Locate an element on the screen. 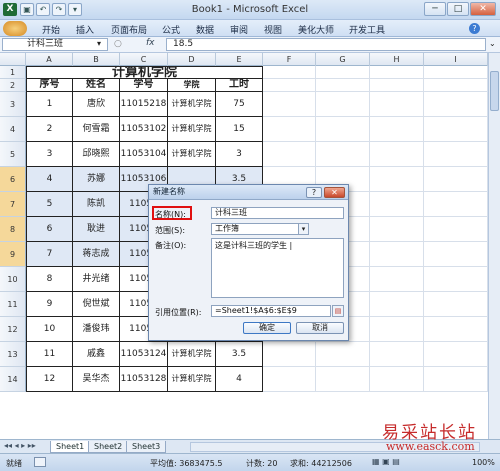  table-cell: 11053104 is located at coordinates (144, 154).